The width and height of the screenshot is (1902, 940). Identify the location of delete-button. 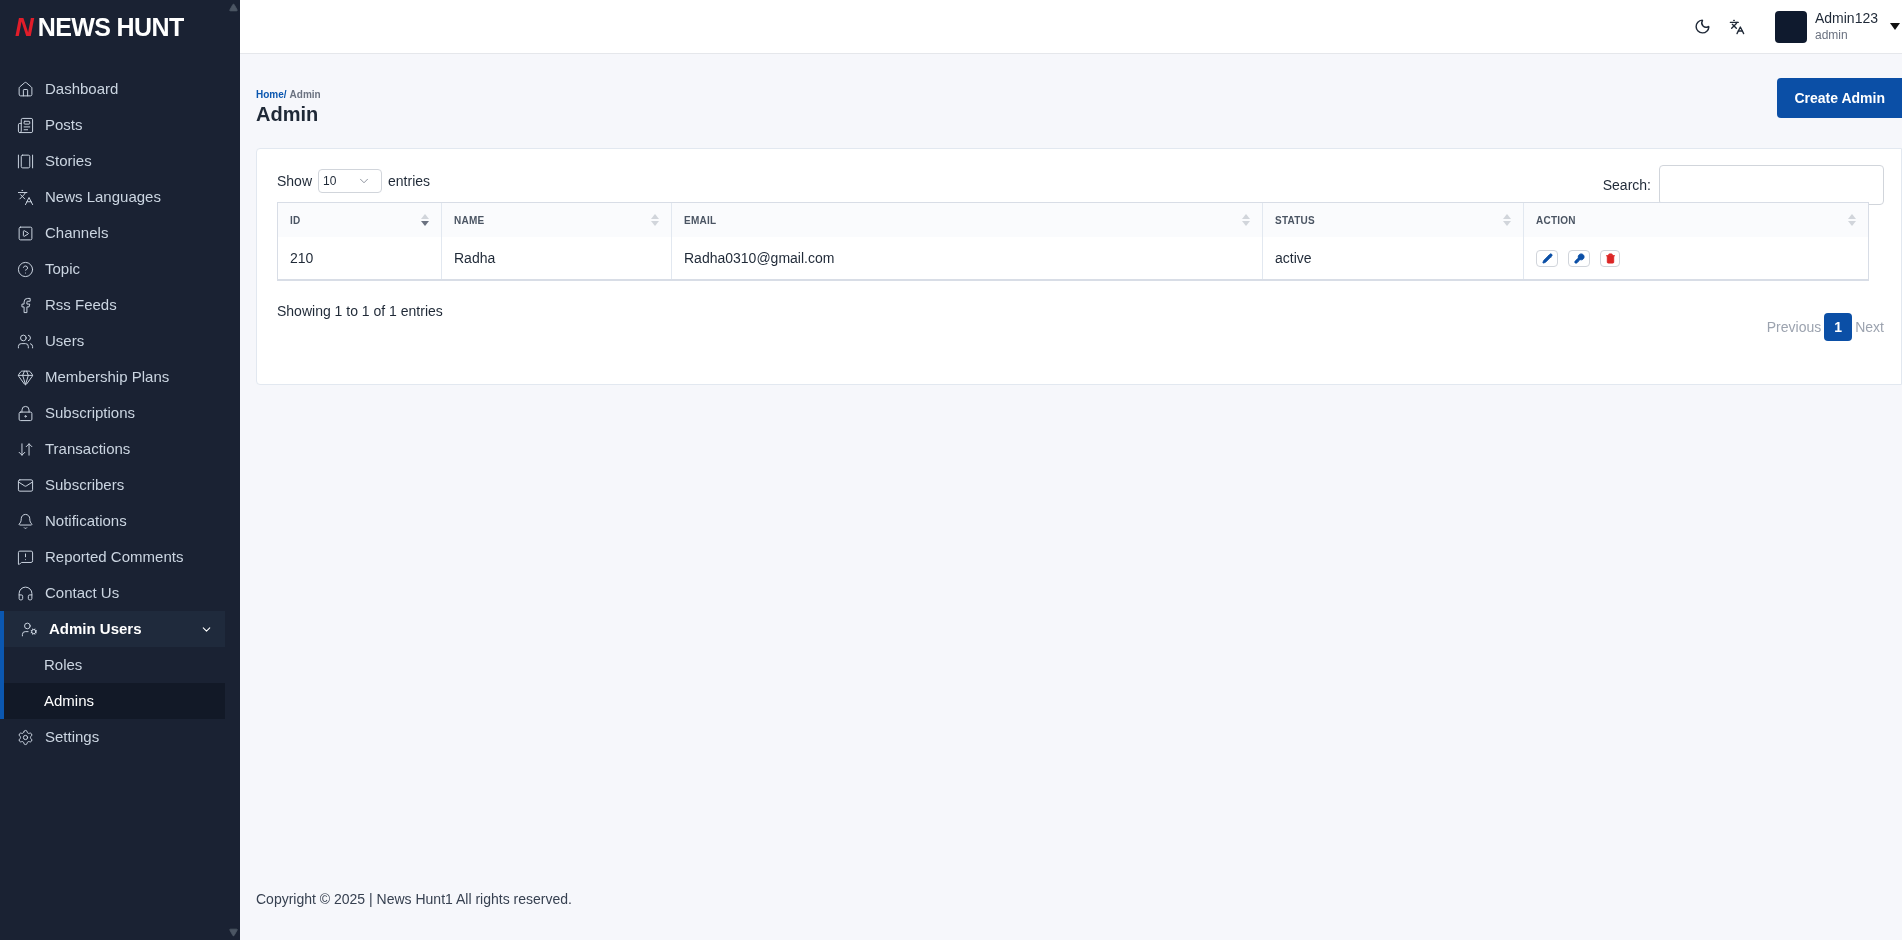
(1610, 258).